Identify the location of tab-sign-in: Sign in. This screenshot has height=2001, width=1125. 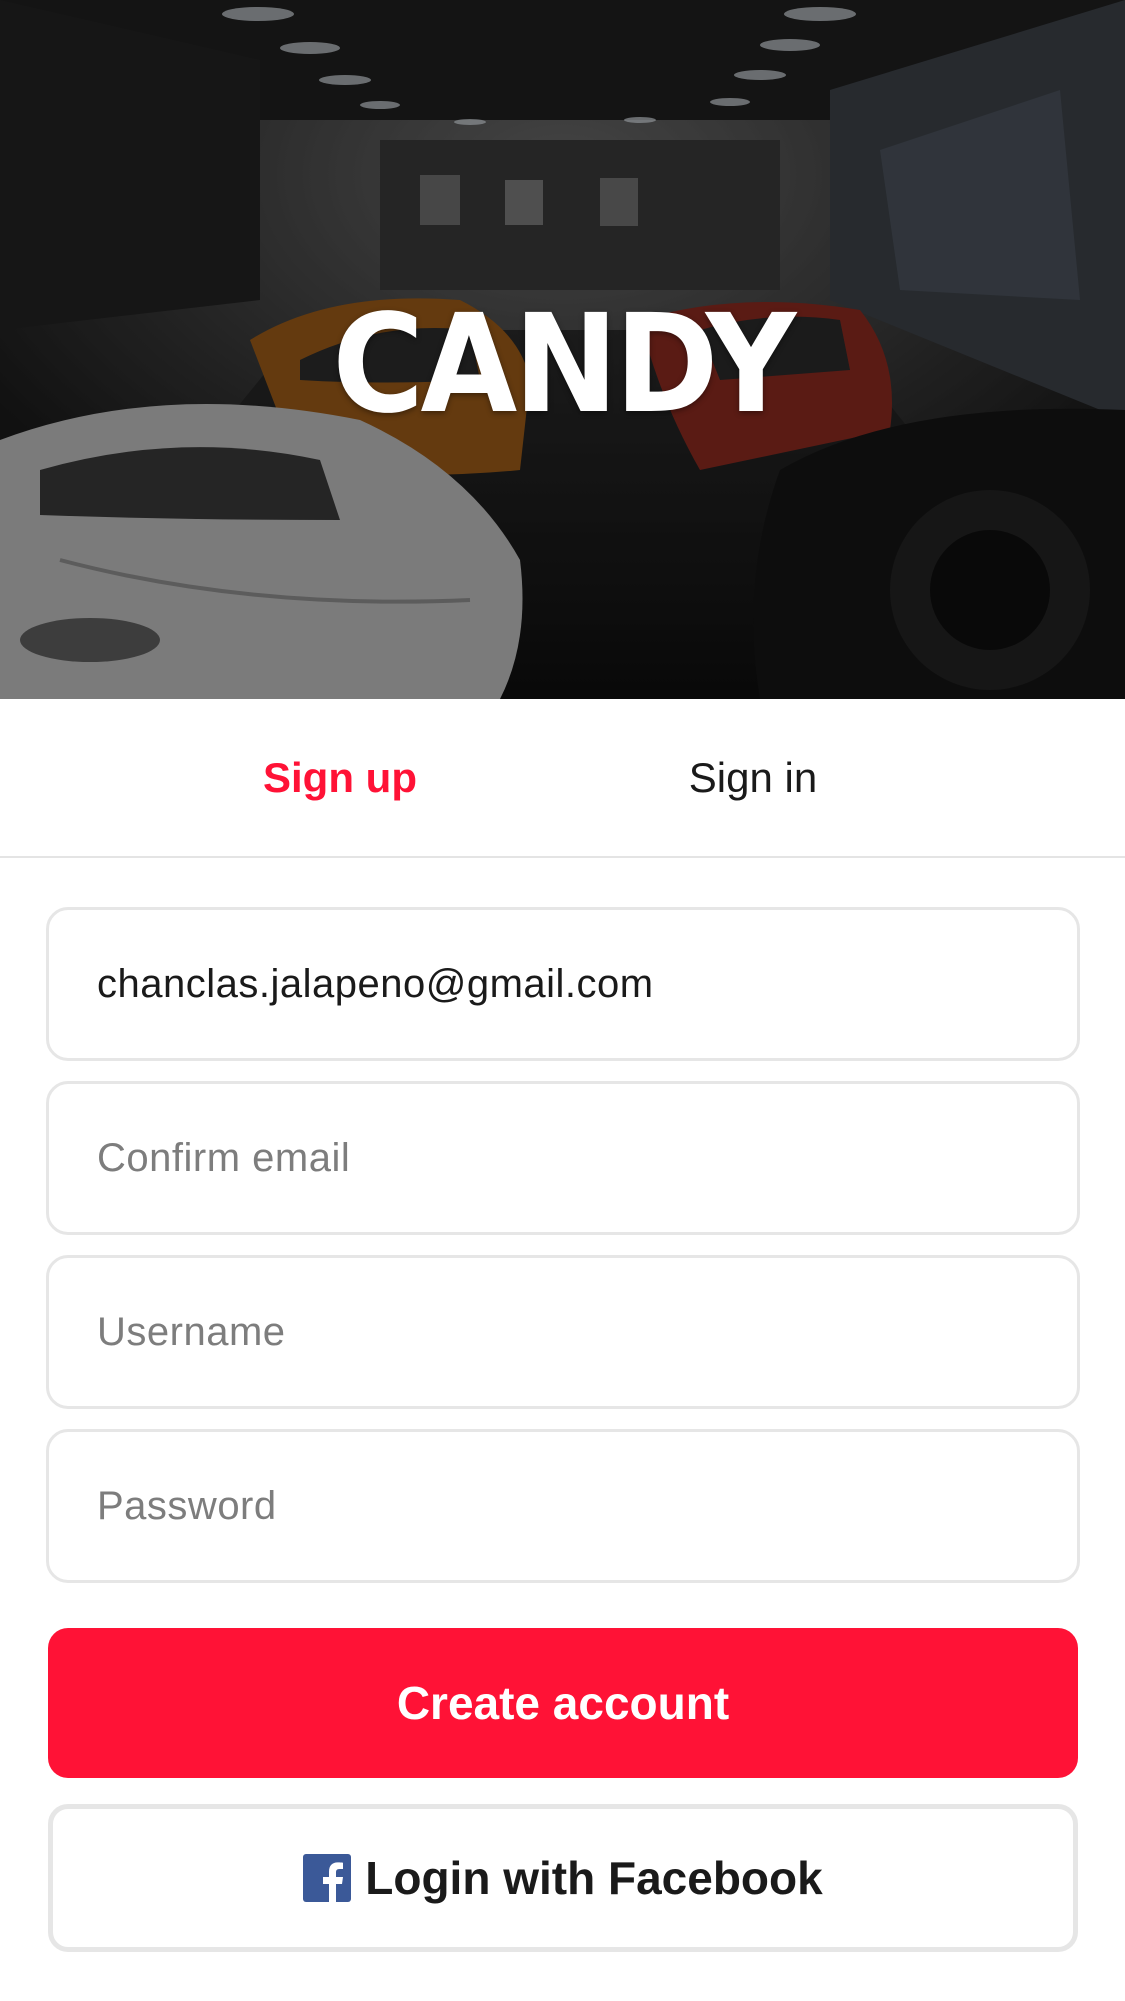
(753, 777).